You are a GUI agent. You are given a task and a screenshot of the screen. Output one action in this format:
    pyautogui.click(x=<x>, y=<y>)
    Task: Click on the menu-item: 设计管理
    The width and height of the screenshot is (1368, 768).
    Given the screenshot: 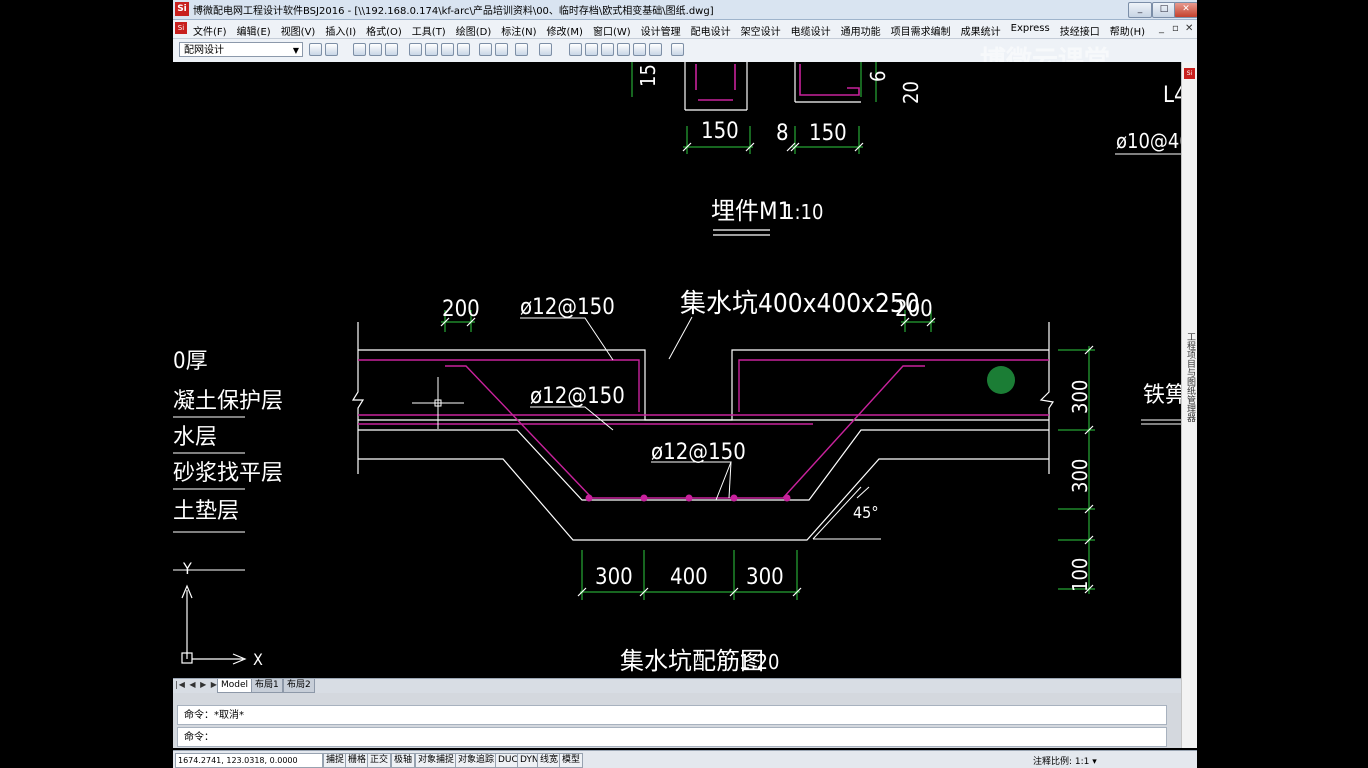 What is the action you would take?
    pyautogui.click(x=661, y=30)
    